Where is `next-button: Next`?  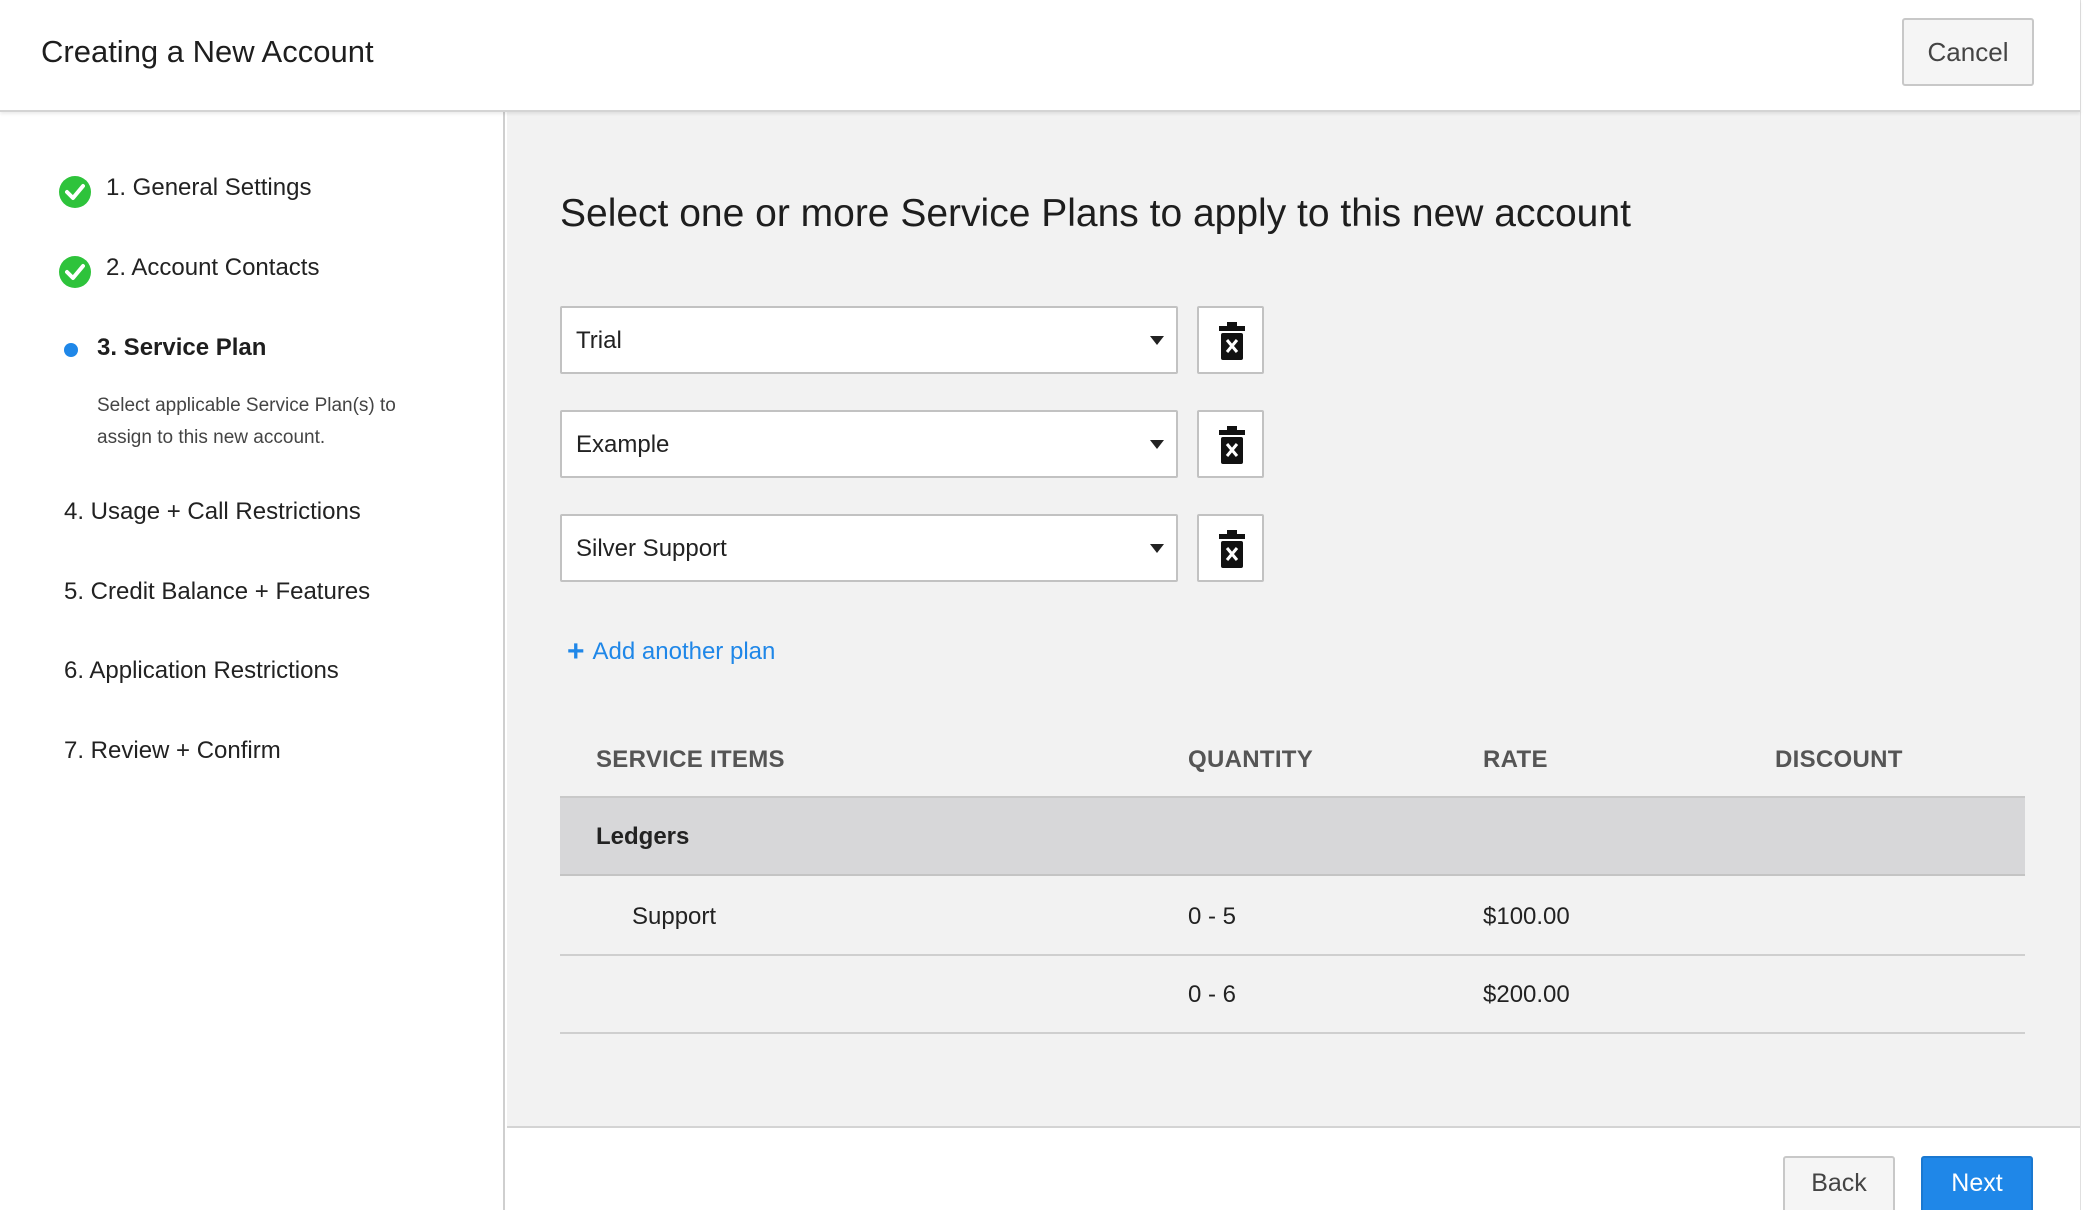 next-button: Next is located at coordinates (1977, 1183).